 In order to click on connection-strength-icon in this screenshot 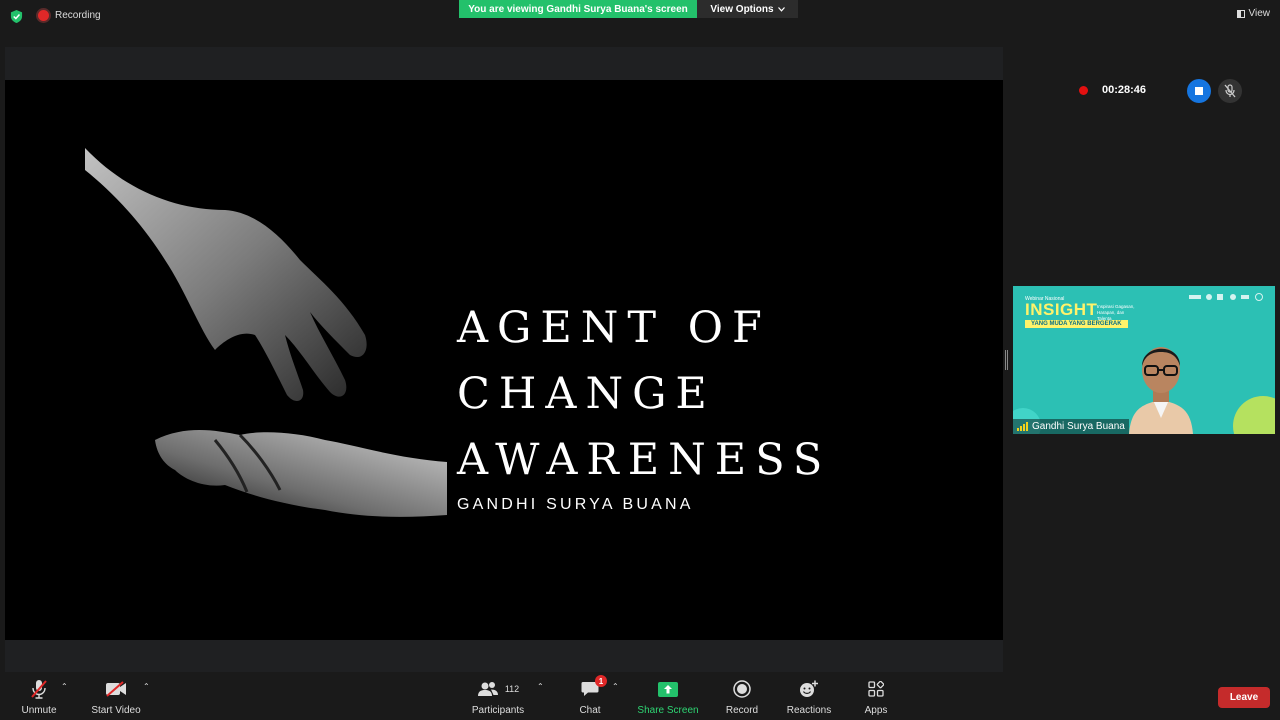, I will do `click(1022, 426)`.